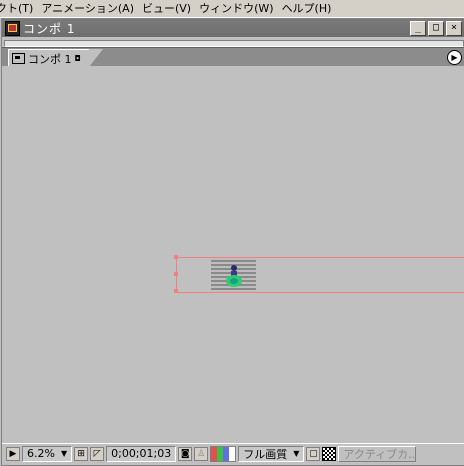  Describe the element at coordinates (81, 453) in the screenshot. I see `grid-icon: ⊞` at that location.